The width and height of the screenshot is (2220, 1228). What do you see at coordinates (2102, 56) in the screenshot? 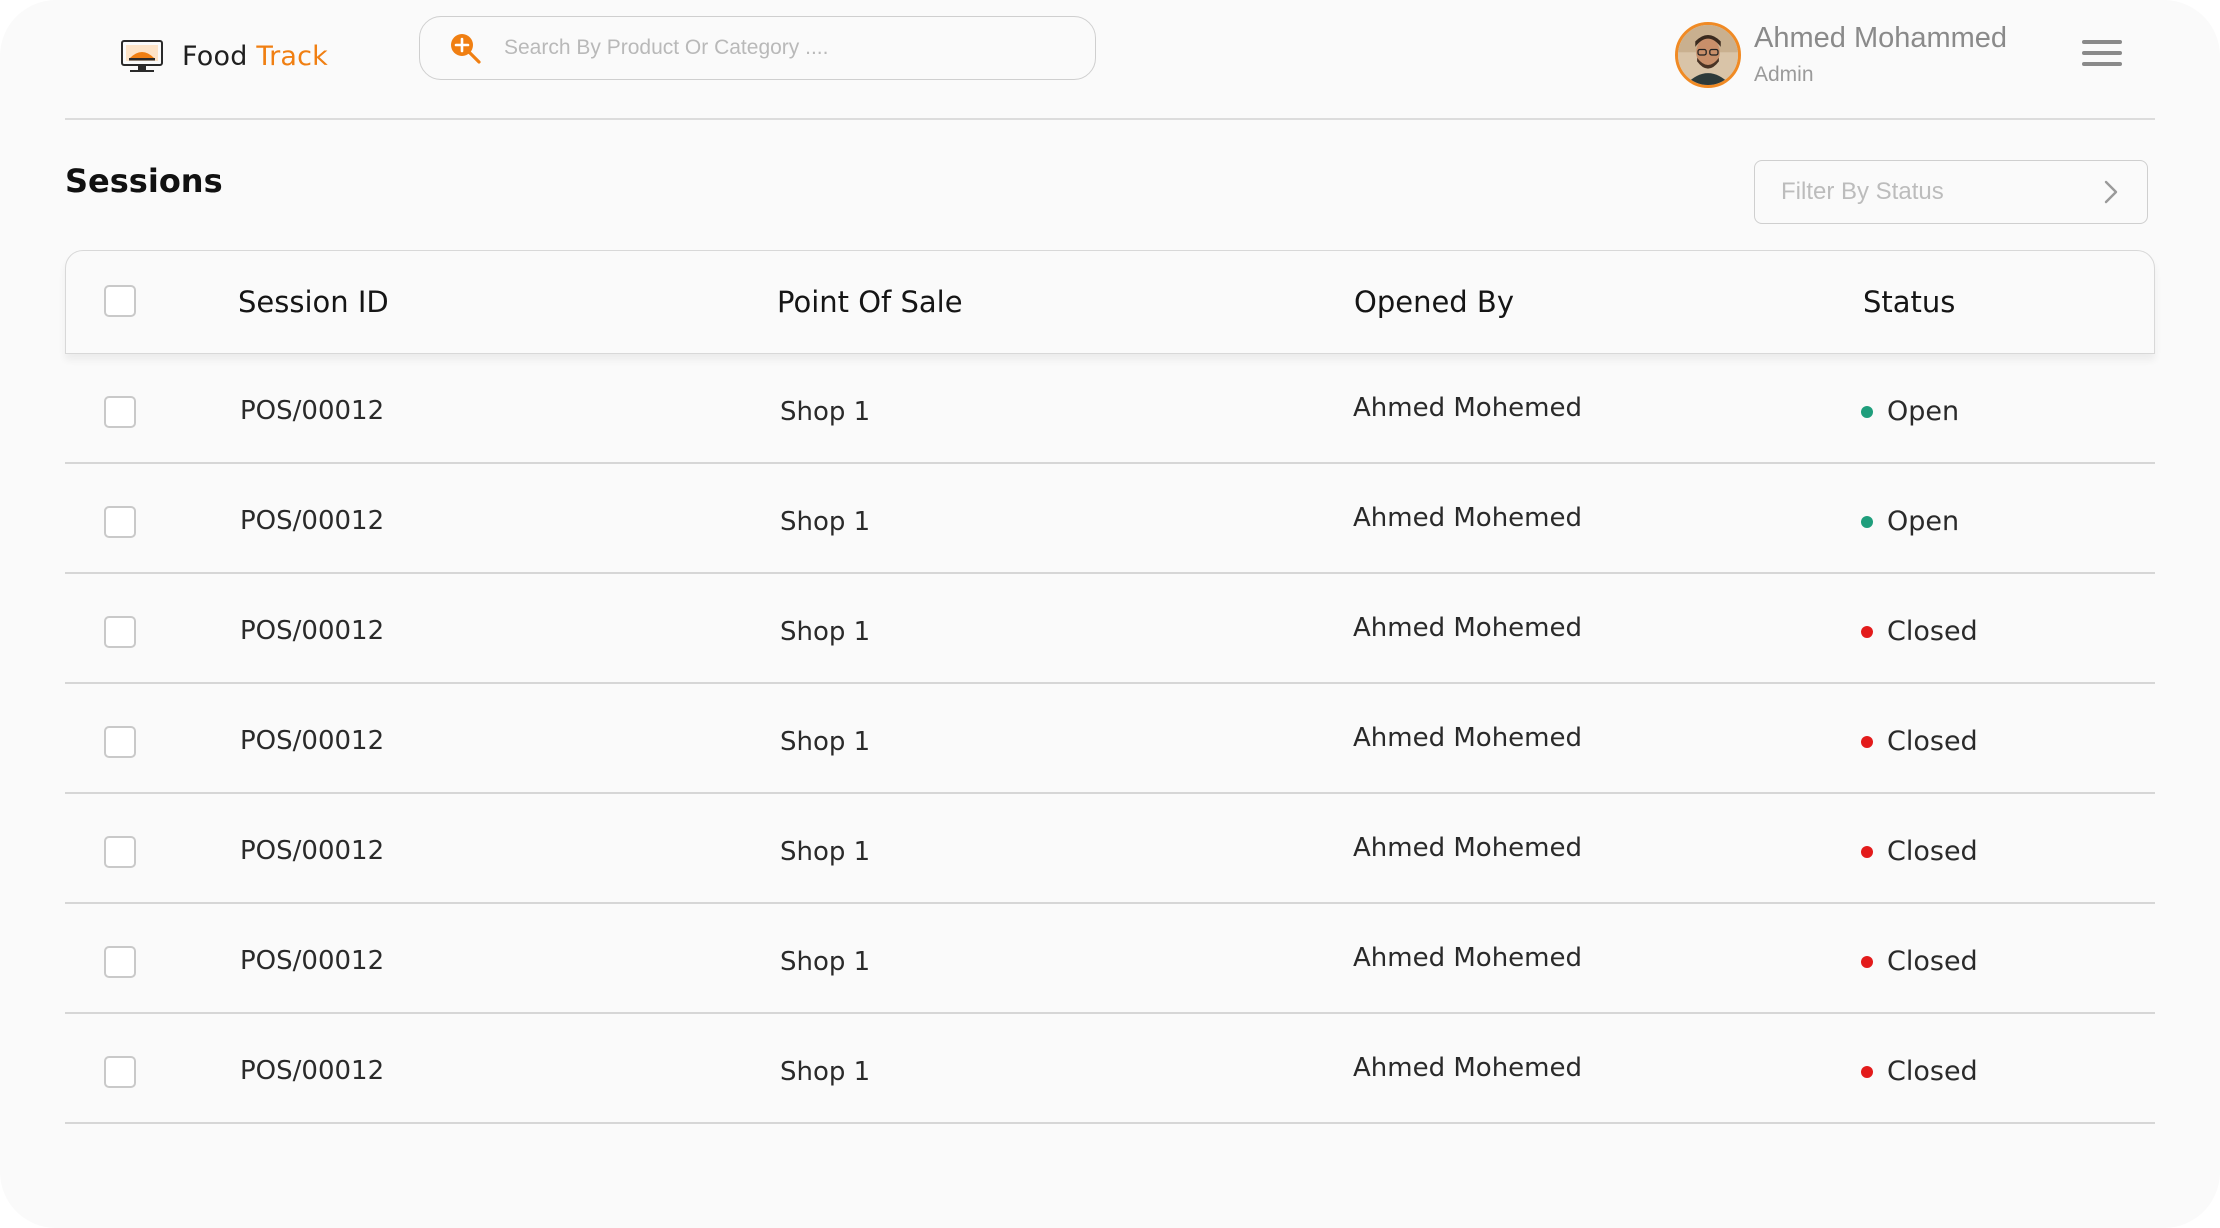
I see `hamburger-menu-icon` at bounding box center [2102, 56].